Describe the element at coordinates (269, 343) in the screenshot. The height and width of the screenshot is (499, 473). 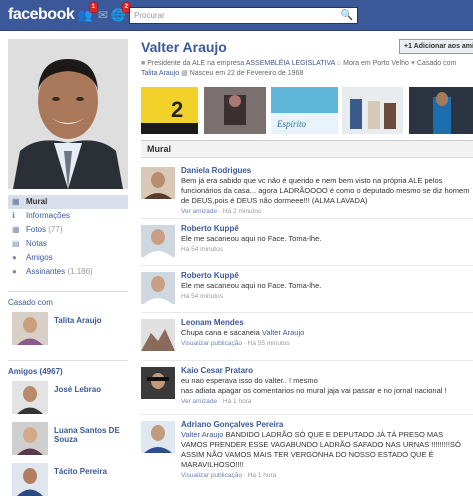
I see `post-time: Há 55 minutos` at that location.